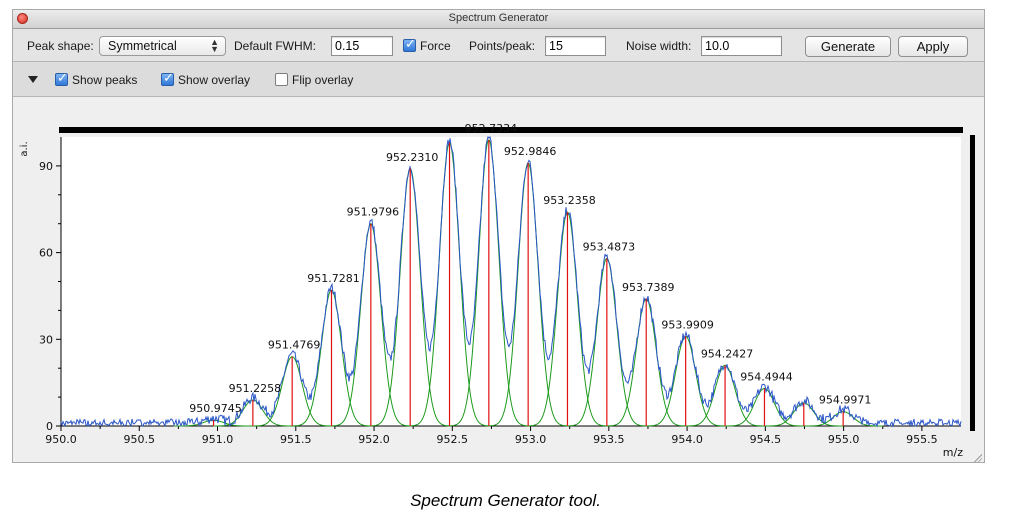 Image resolution: width=1011 pixels, height=528 pixels. What do you see at coordinates (323, 80) in the screenshot?
I see `flip-overlay-label: Flip overlay` at bounding box center [323, 80].